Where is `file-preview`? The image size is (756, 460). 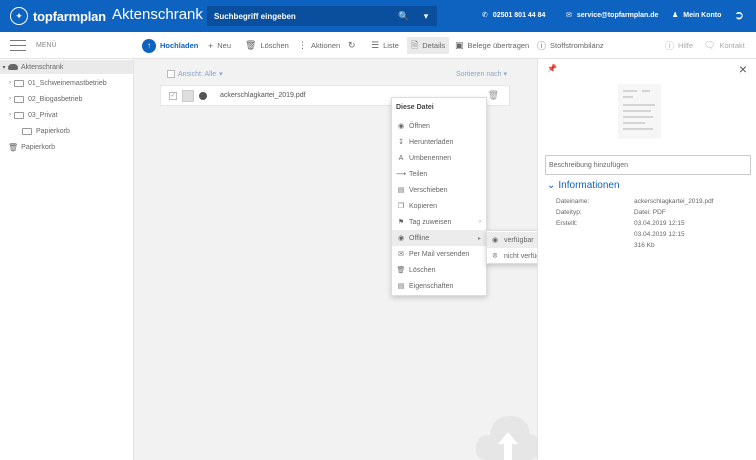
file-preview is located at coordinates (639, 111).